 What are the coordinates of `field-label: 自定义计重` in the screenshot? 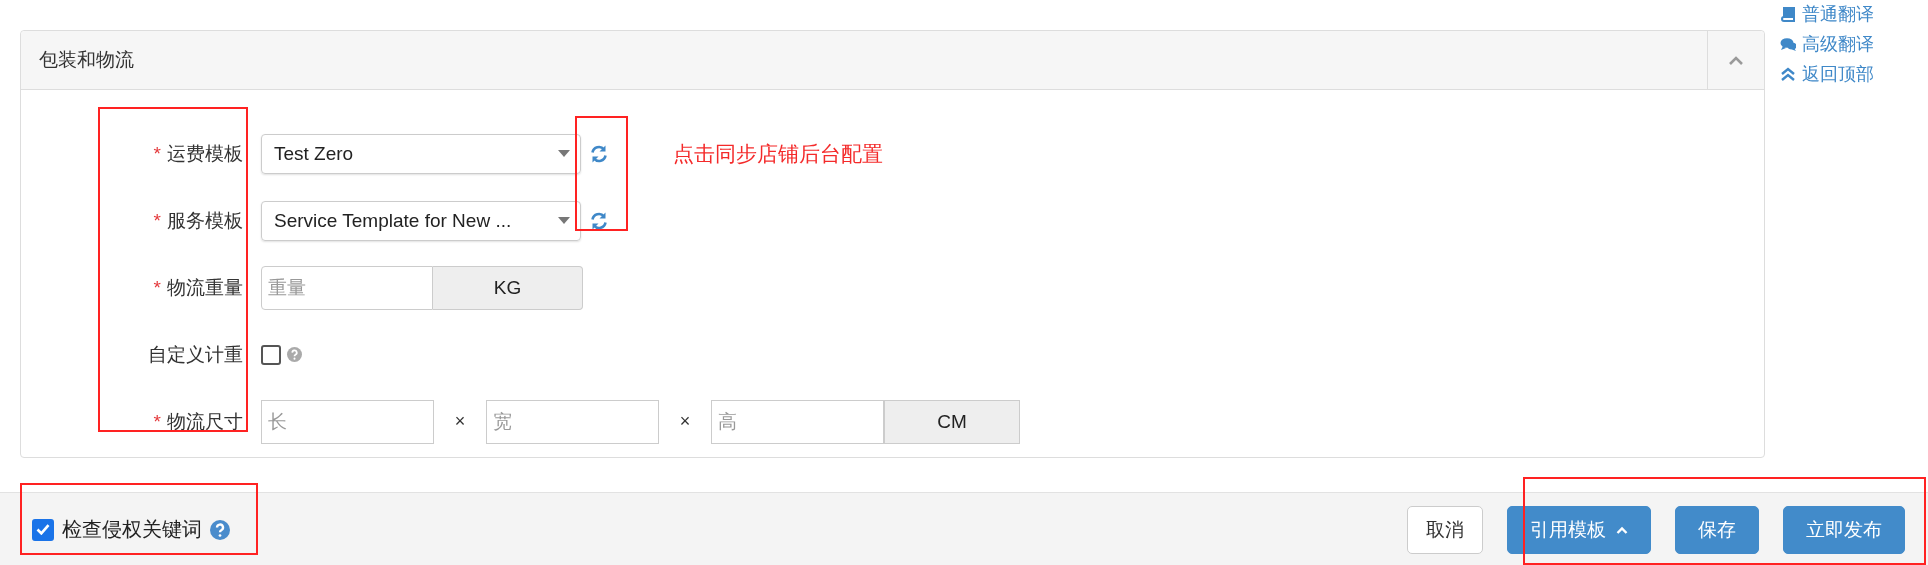 It's located at (195, 354).